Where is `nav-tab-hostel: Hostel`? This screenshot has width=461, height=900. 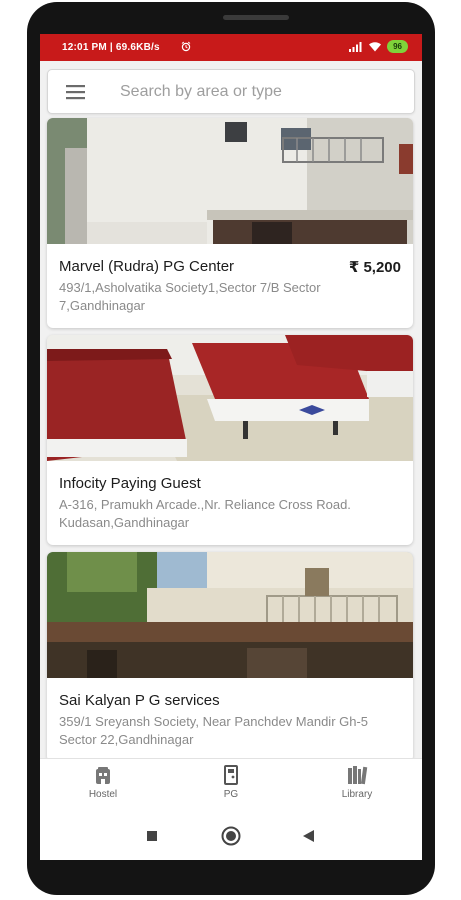
nav-tab-hostel: Hostel is located at coordinates (103, 782).